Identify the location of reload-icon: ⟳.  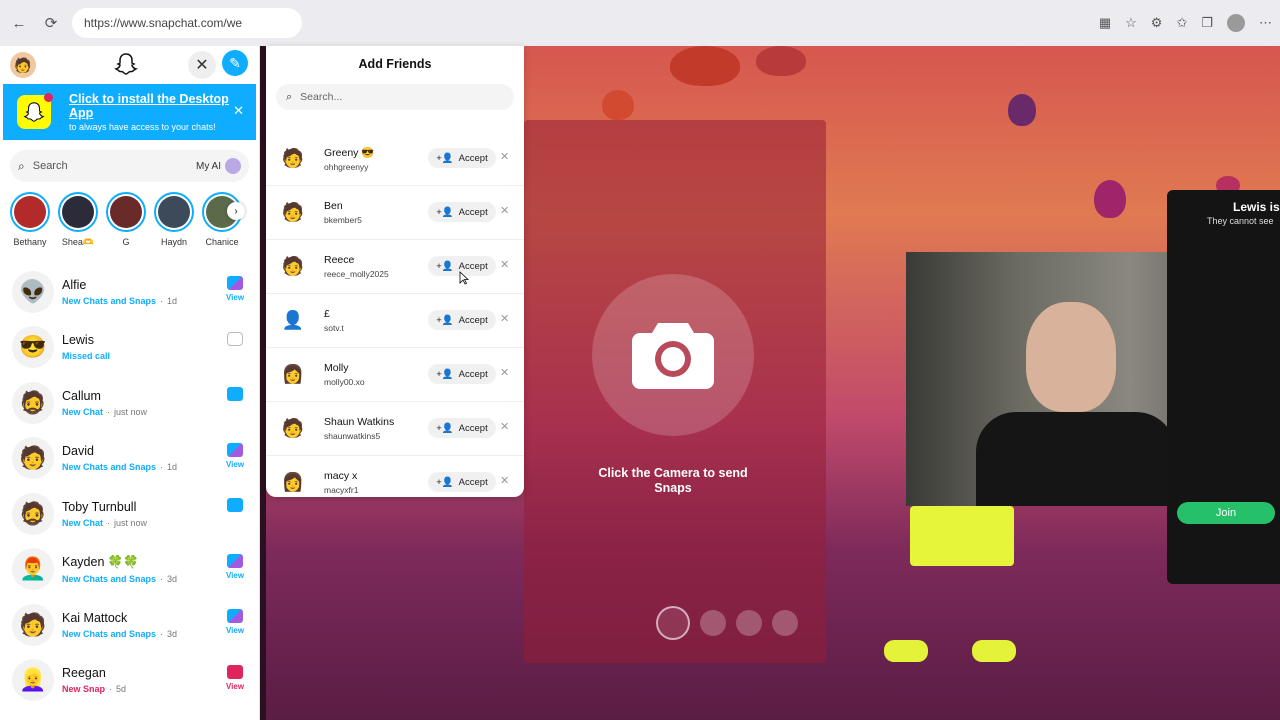
(51, 23).